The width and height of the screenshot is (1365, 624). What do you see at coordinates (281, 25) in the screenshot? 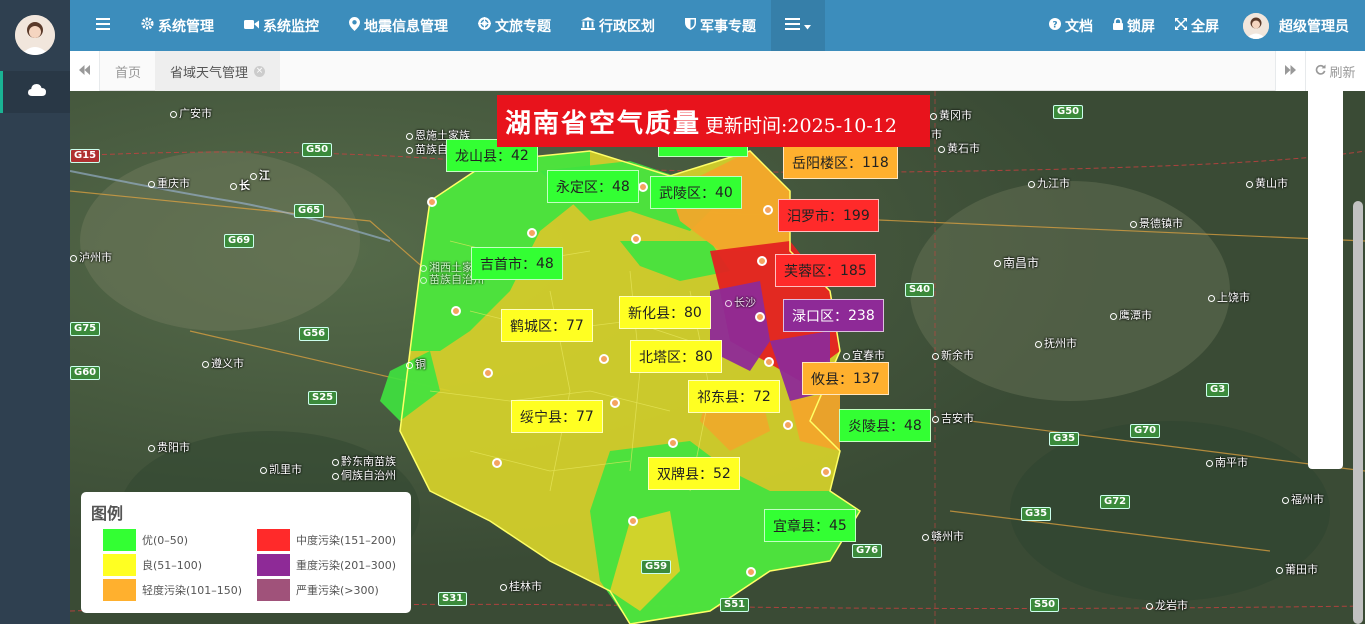
I see `nav-monitor: 系统监控` at bounding box center [281, 25].